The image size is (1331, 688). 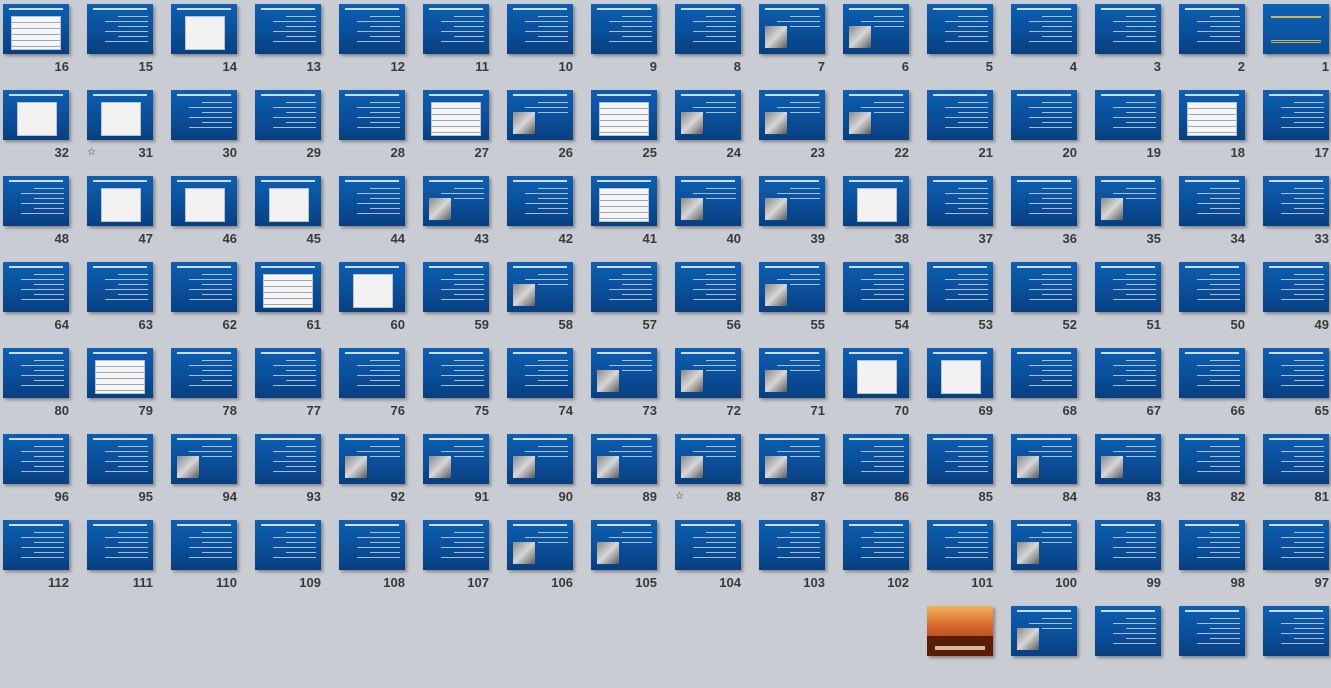 I want to click on slide-thumbnail-cell: 70, so click(x=885, y=389).